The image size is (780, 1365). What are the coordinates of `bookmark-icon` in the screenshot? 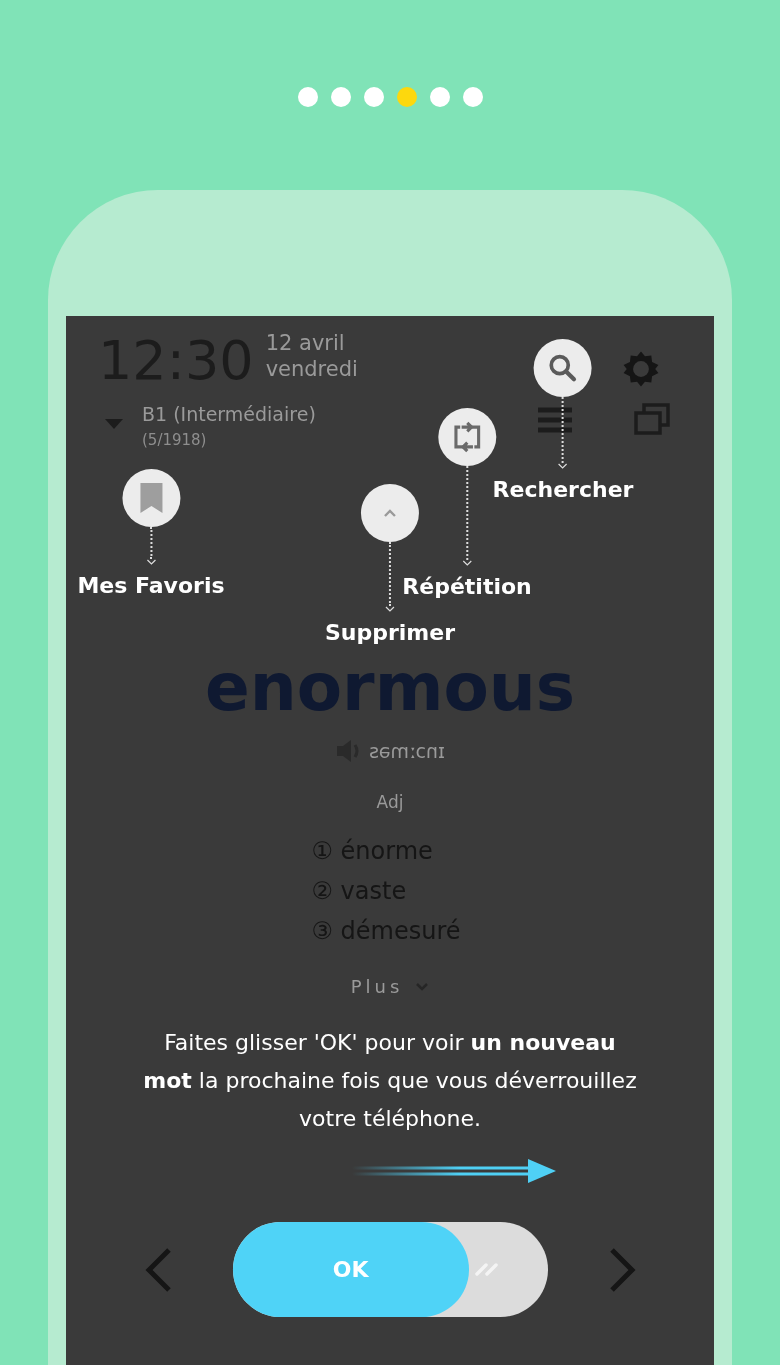 It's located at (151, 498).